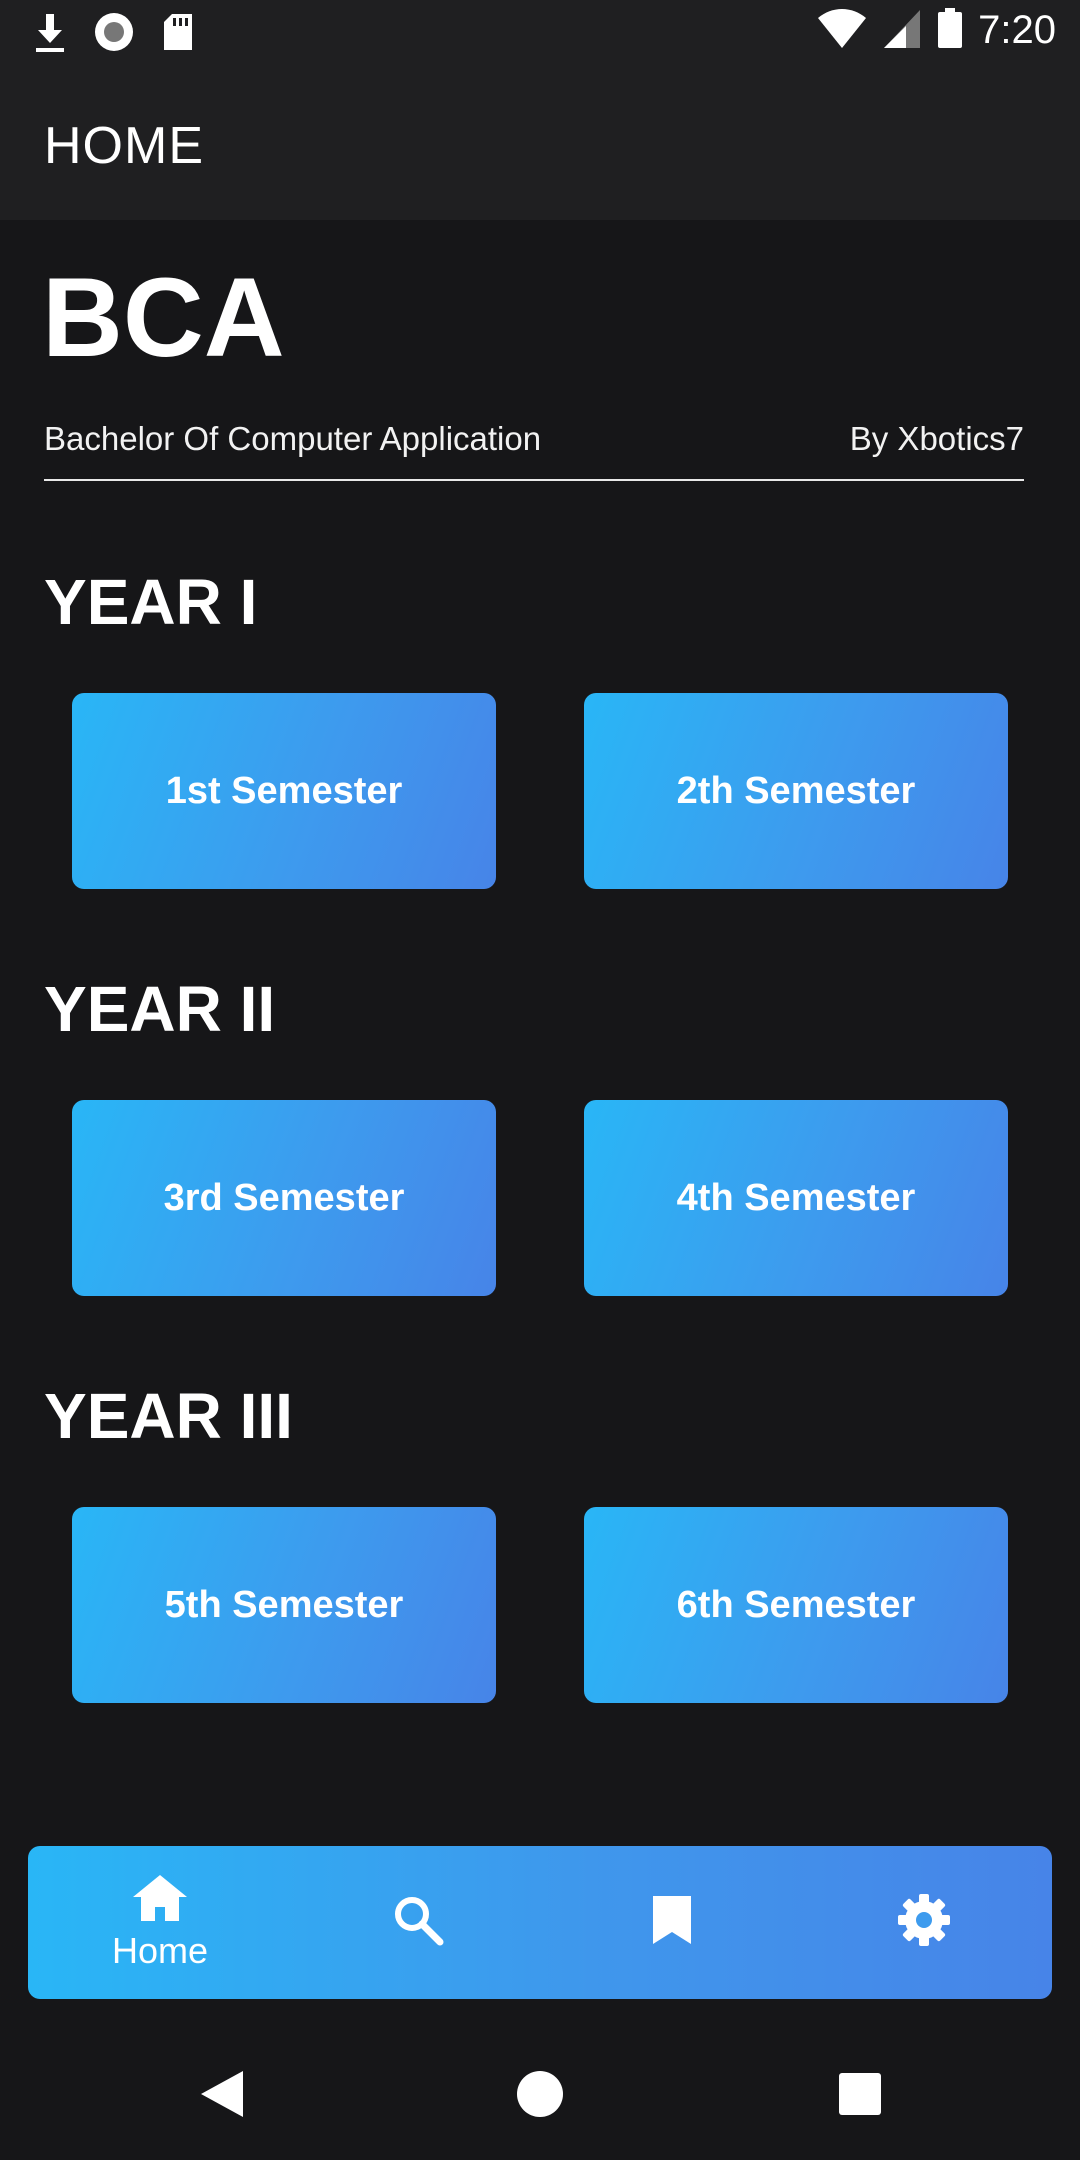  I want to click on bottom-nav: Home, so click(540, 1922).